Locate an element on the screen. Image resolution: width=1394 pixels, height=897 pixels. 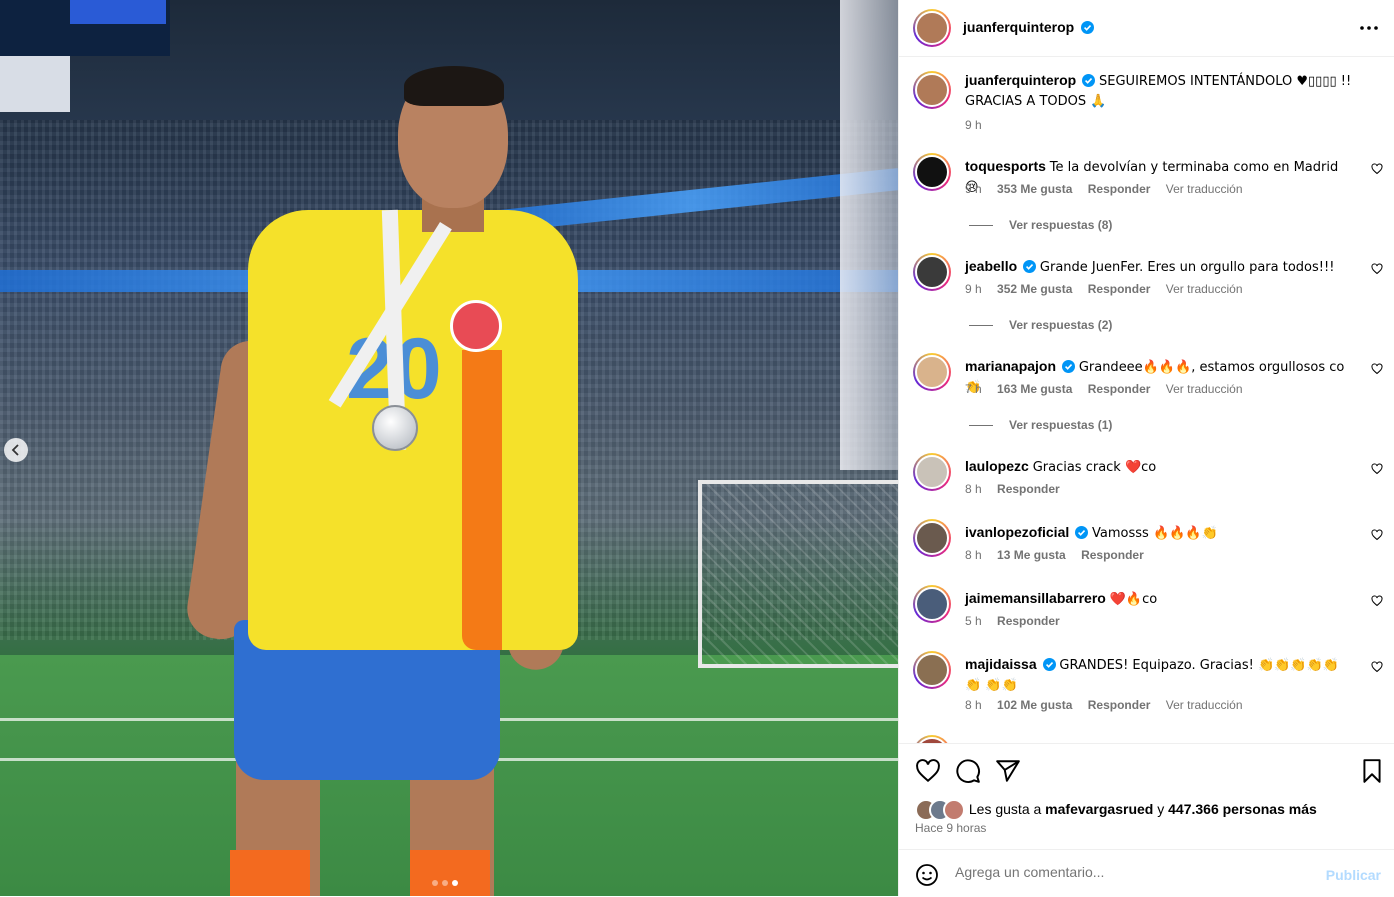
likes-others: 447.366 personas más is located at coordinates (1242, 809).